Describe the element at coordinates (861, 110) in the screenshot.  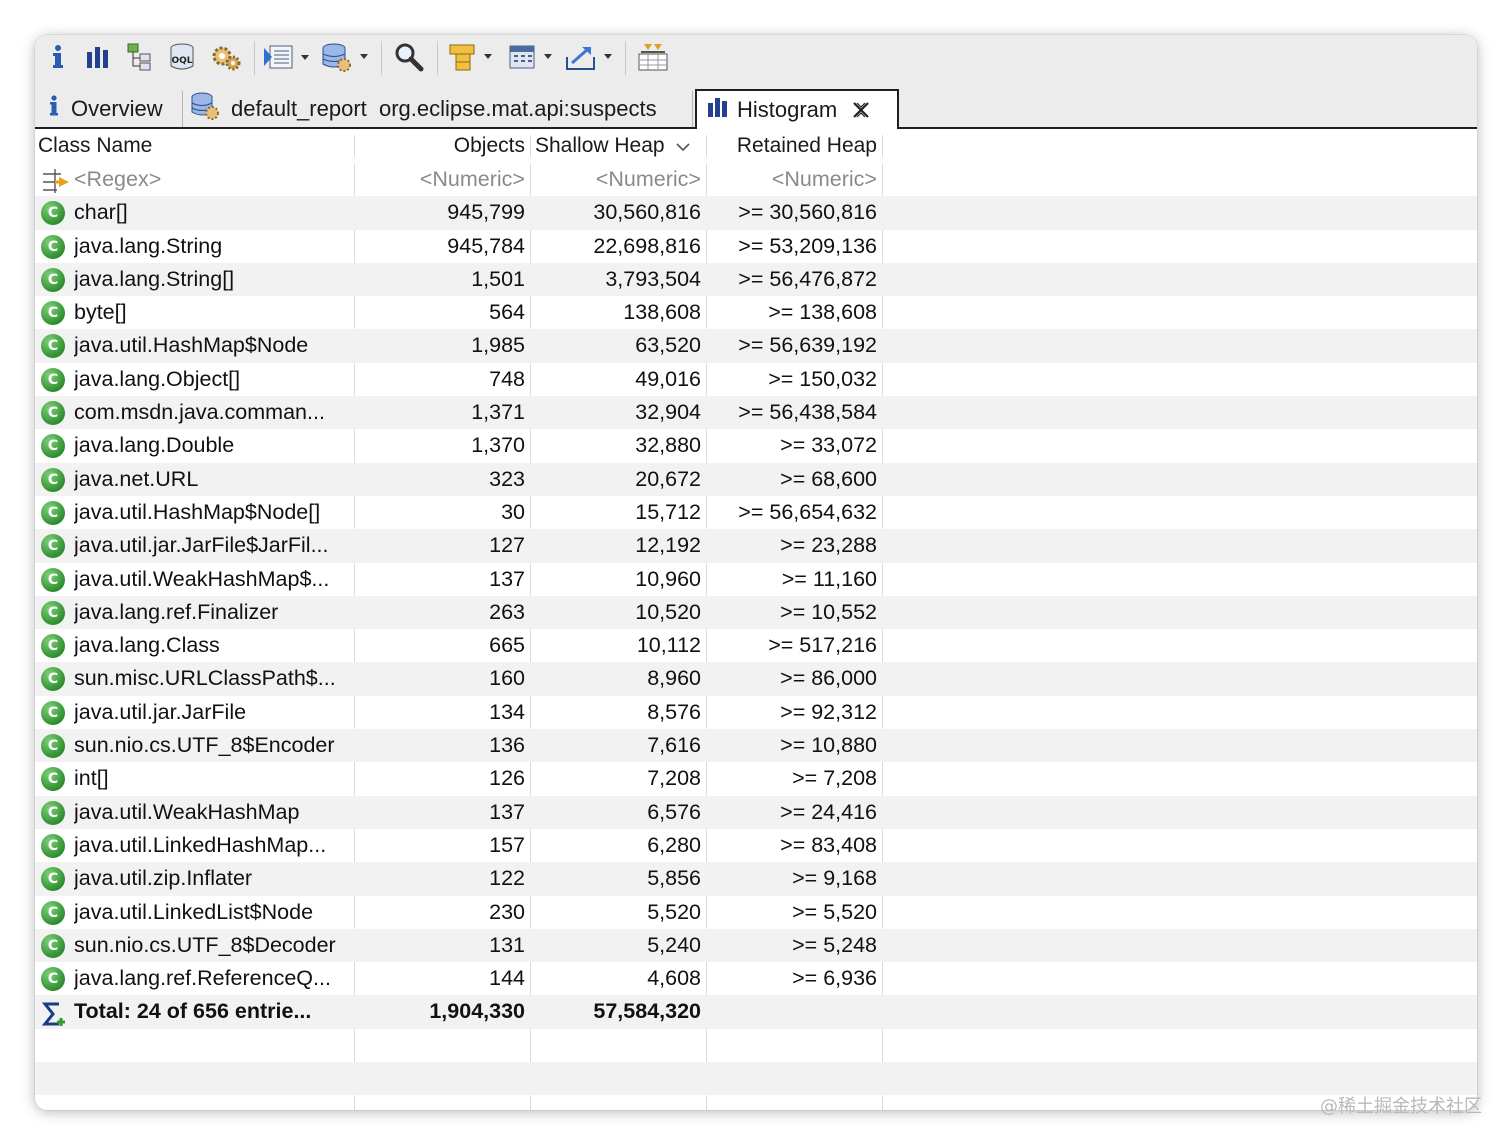
I see `close-icon` at that location.